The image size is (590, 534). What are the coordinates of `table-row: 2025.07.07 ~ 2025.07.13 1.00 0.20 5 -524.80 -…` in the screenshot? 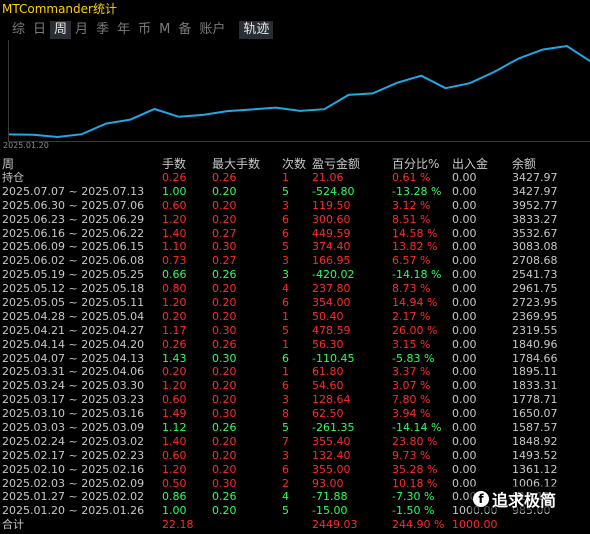 It's located at (295, 192).